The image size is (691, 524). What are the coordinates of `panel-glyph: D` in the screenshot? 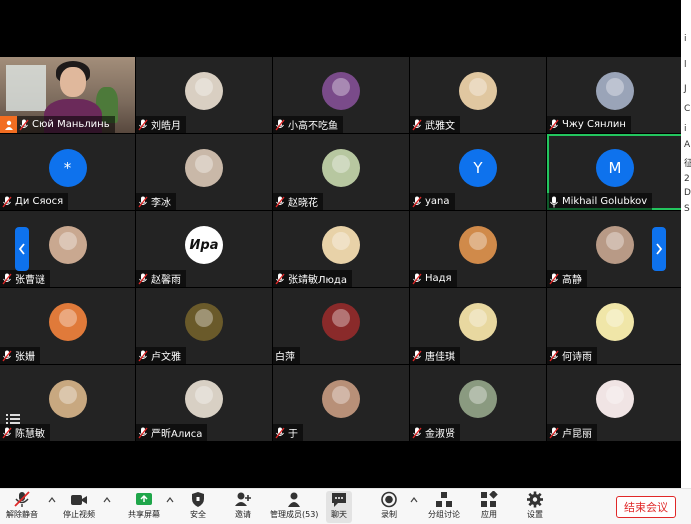 It's located at (687, 193).